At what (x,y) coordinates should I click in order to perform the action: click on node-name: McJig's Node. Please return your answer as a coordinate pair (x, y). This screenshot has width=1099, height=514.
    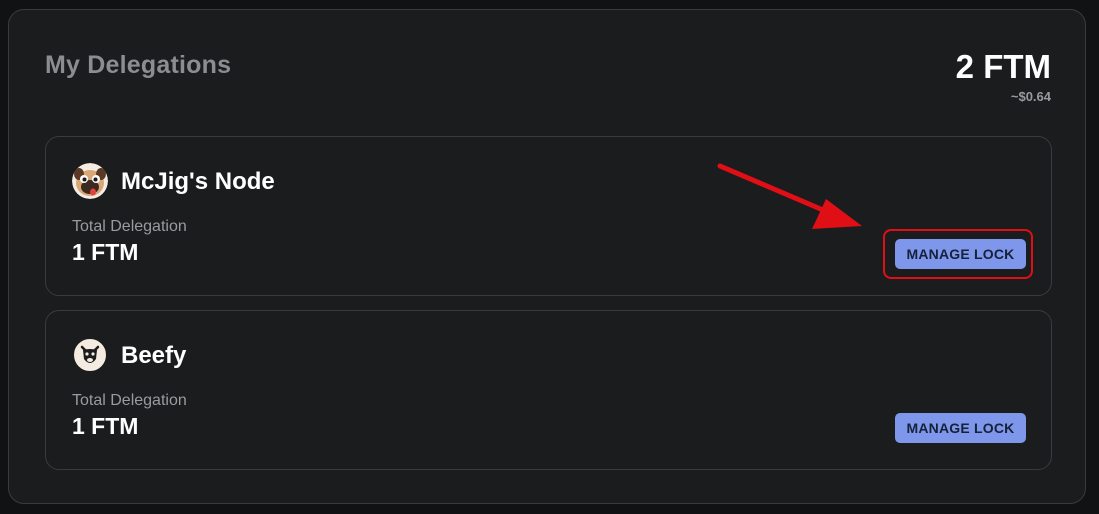
    Looking at the image, I should click on (198, 181).